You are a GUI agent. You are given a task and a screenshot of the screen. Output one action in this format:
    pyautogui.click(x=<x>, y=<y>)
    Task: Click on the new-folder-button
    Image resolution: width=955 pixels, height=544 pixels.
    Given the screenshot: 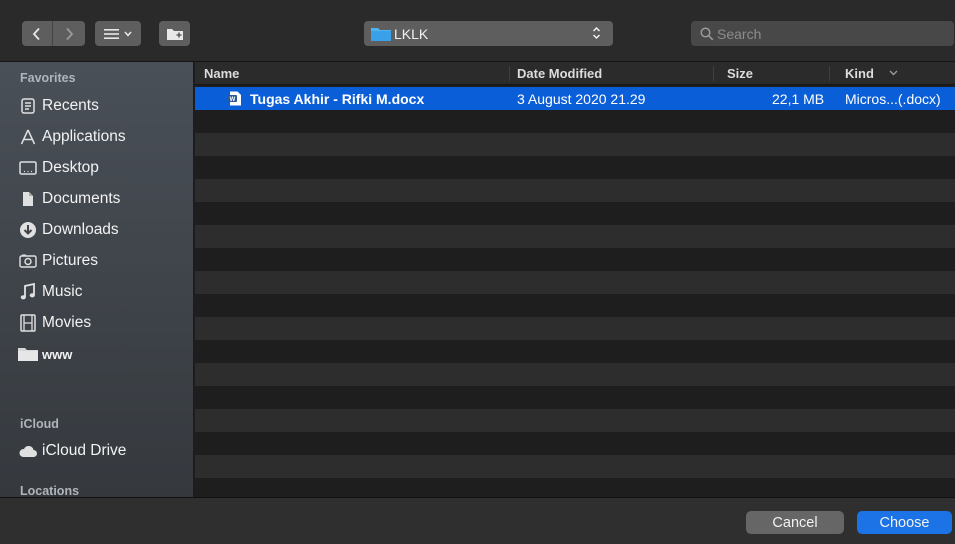 What is the action you would take?
    pyautogui.click(x=174, y=33)
    